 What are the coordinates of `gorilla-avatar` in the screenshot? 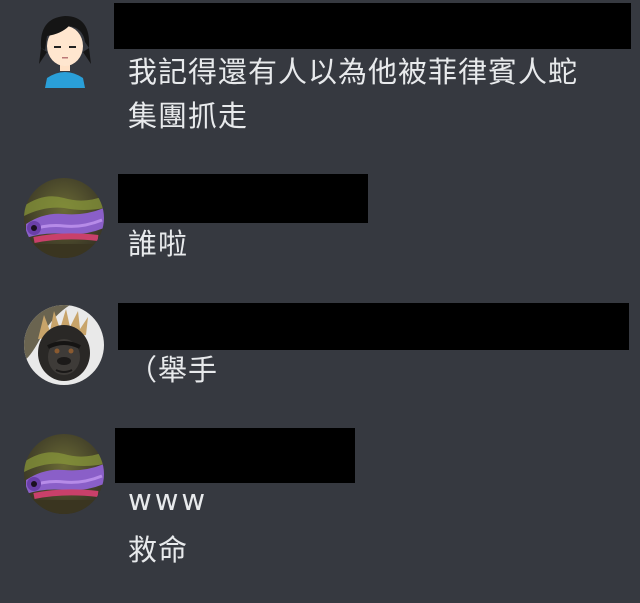 It's located at (64, 345).